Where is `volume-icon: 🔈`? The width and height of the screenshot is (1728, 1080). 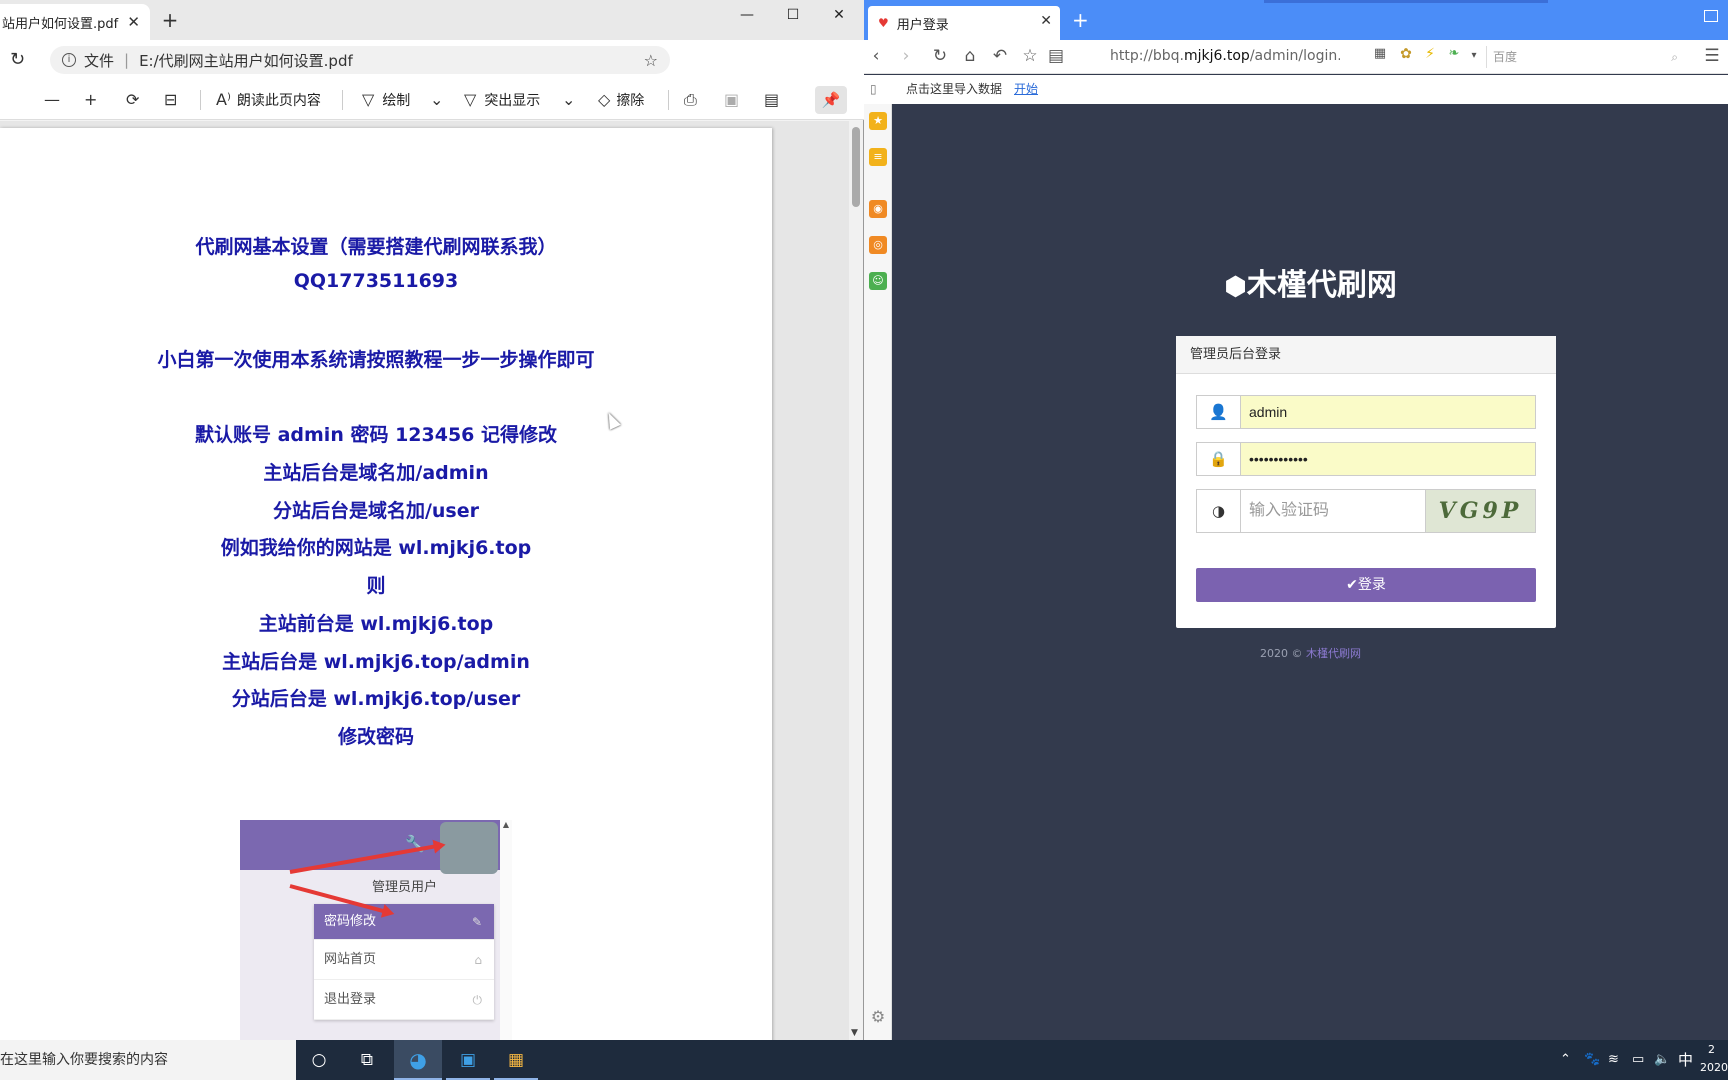
volume-icon: 🔈 is located at coordinates (1662, 1060).